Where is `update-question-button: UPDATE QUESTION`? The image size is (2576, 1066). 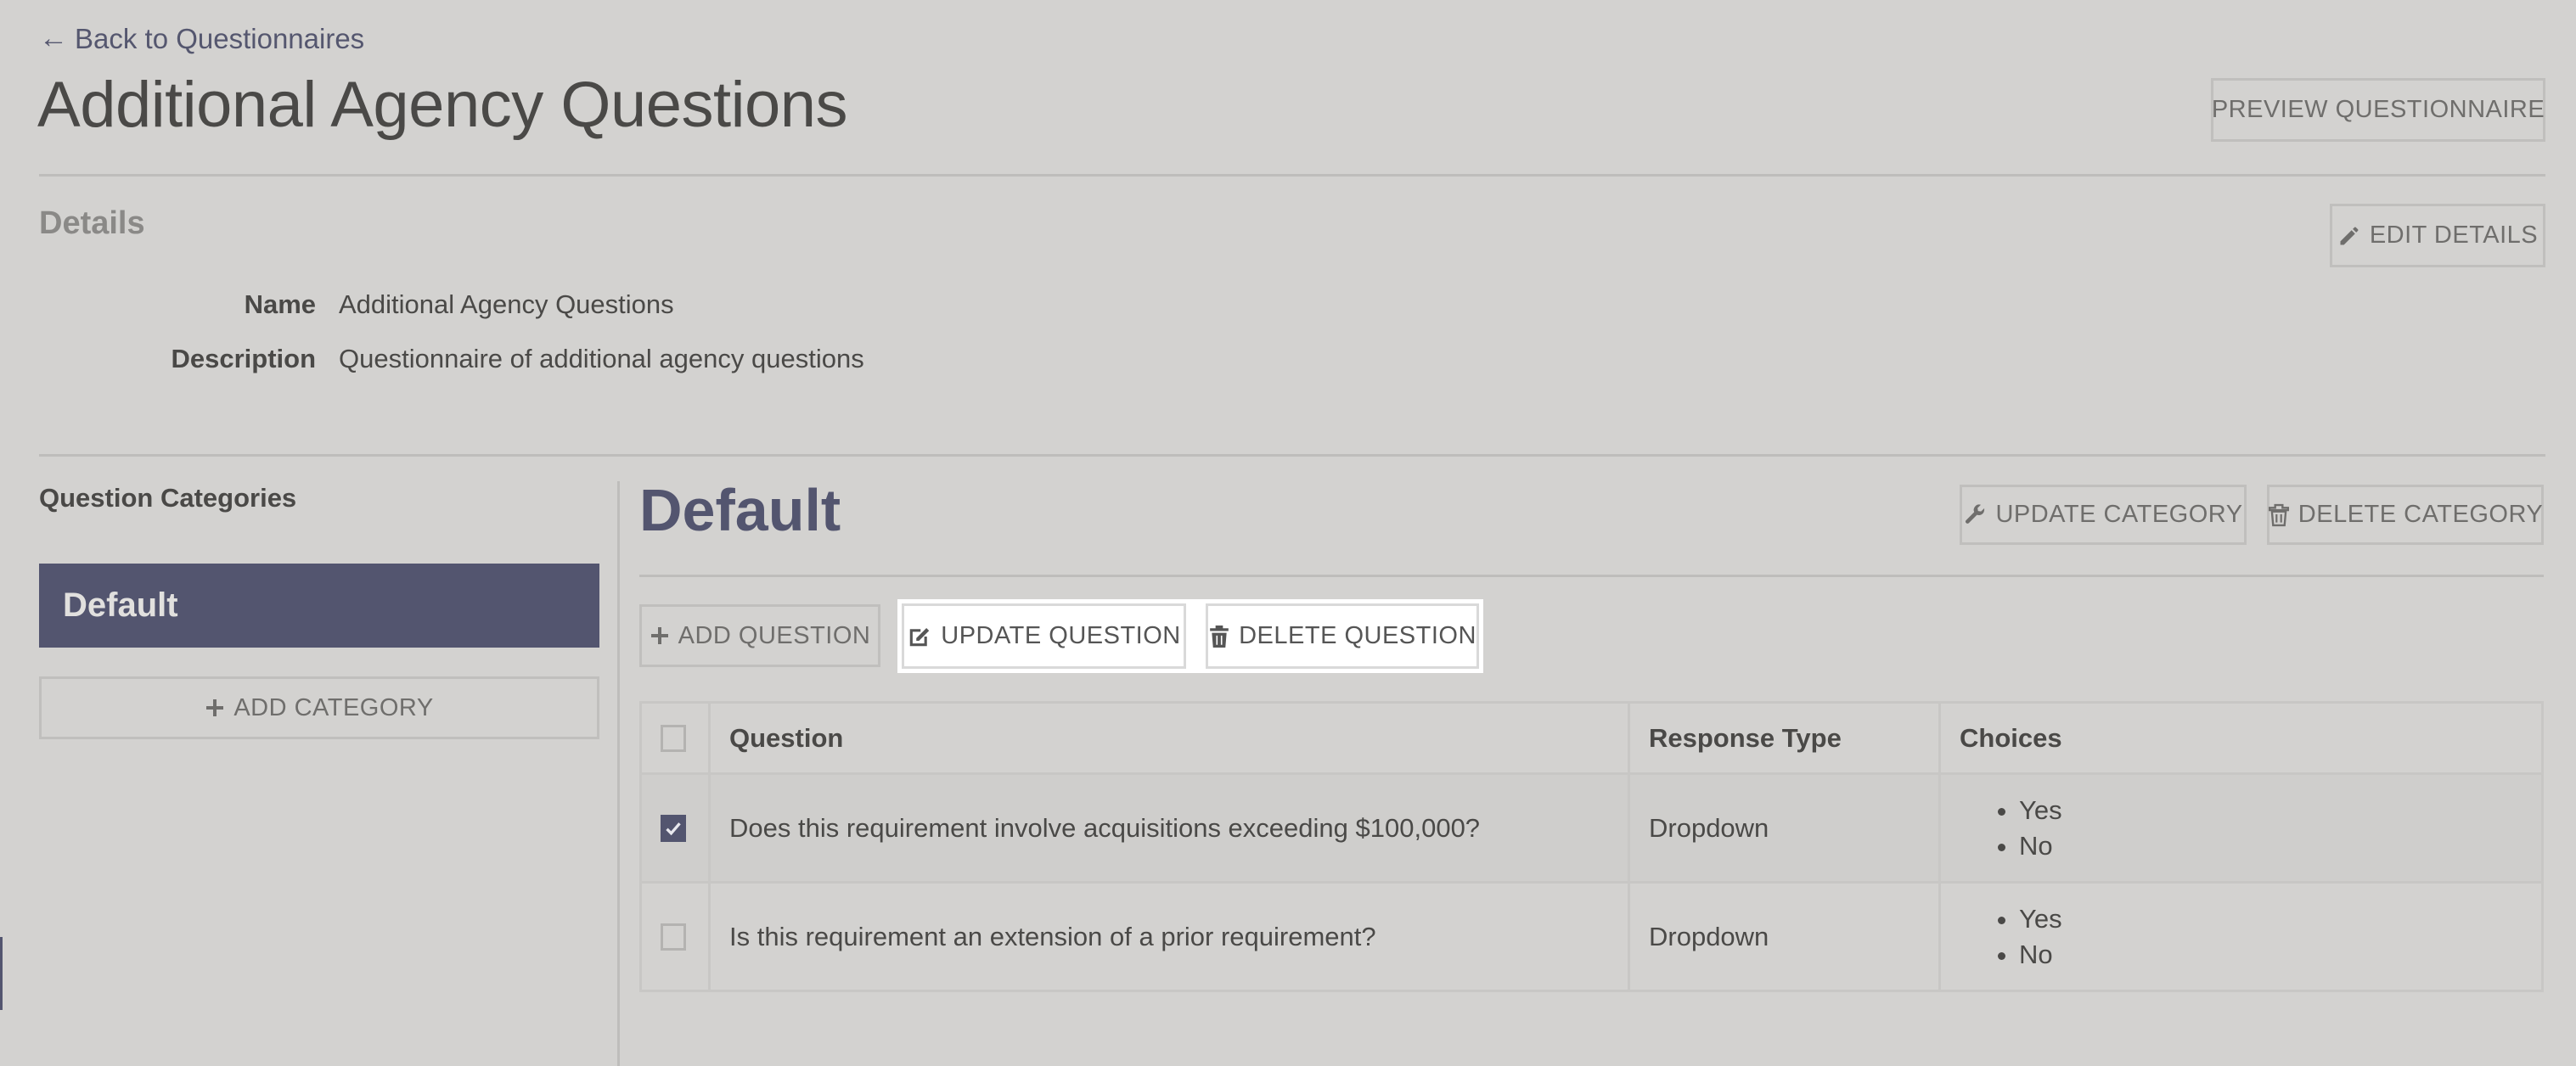
update-question-button: UPDATE QUESTION is located at coordinates (1044, 636).